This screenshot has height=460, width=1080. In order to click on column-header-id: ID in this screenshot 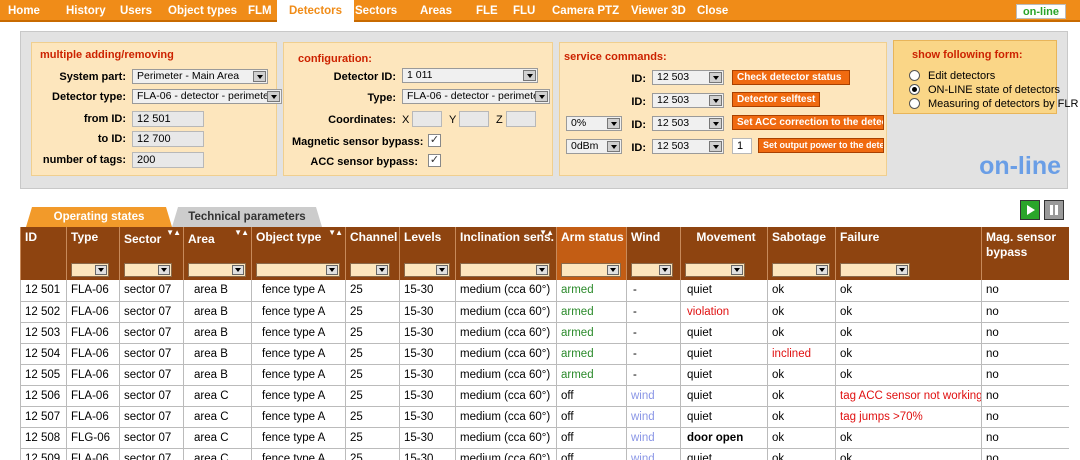, I will do `click(43, 243)`.